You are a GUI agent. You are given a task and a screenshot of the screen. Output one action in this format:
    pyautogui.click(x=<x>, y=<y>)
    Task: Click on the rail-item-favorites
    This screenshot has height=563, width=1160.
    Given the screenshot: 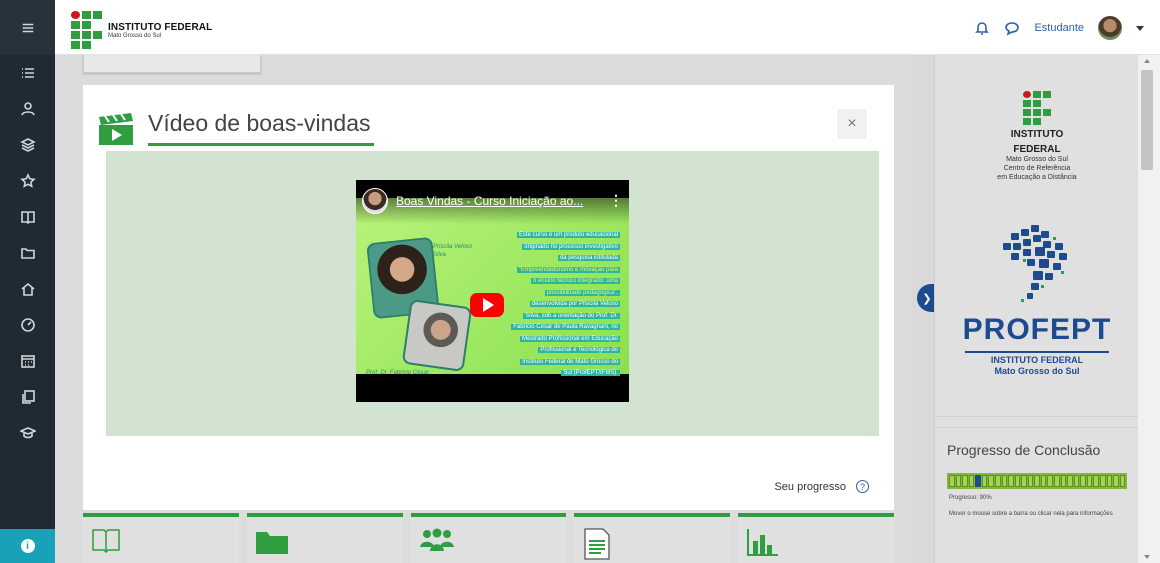 What is the action you would take?
    pyautogui.click(x=27, y=181)
    